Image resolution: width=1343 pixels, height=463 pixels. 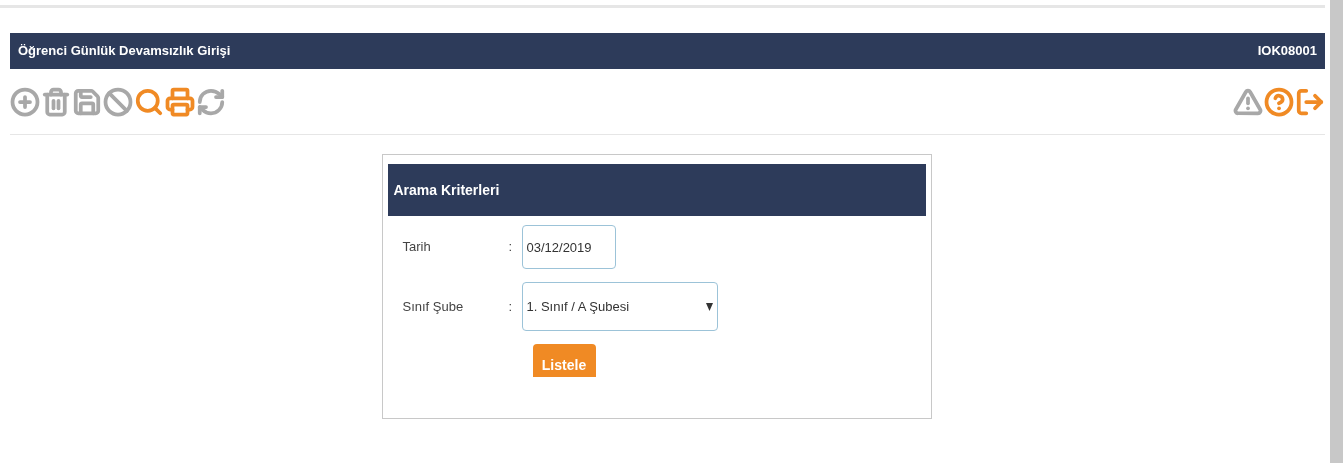 I want to click on field-label: Tarih, so click(x=416, y=247).